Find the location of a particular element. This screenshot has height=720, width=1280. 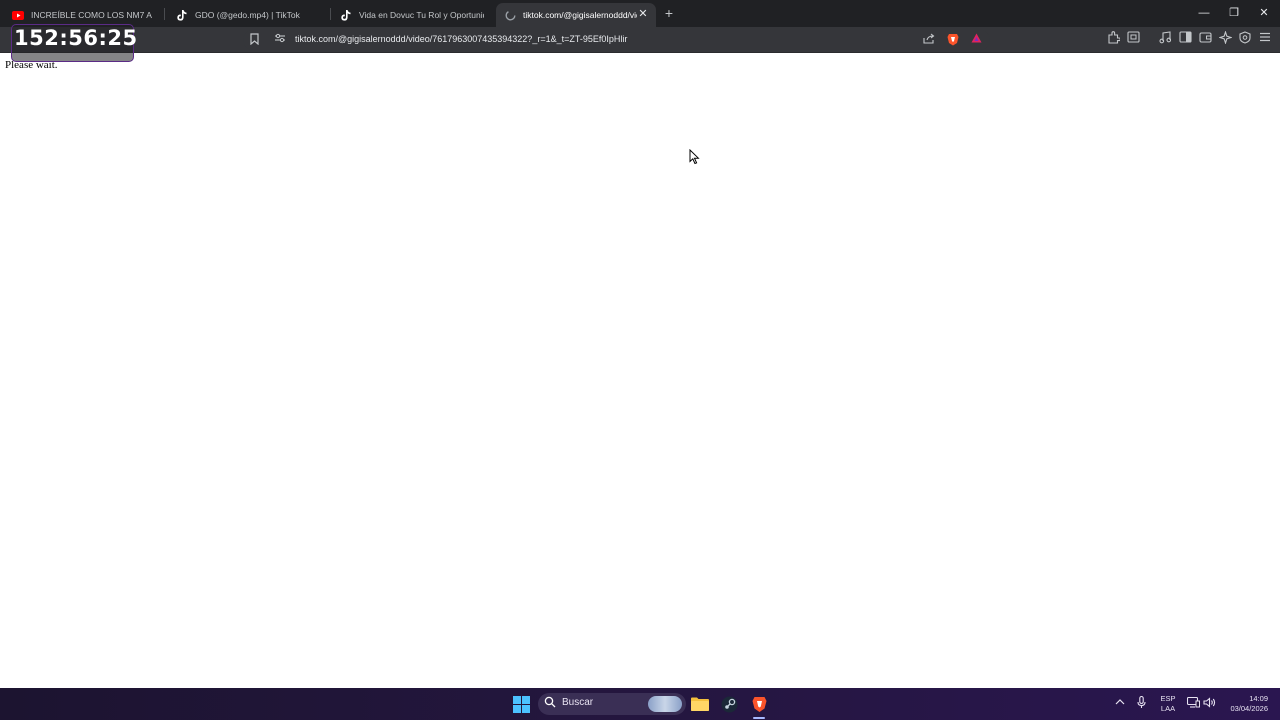

windows-taskbar: Buscar ESP LAA 14:09 03/04/2026 is located at coordinates (640, 704).